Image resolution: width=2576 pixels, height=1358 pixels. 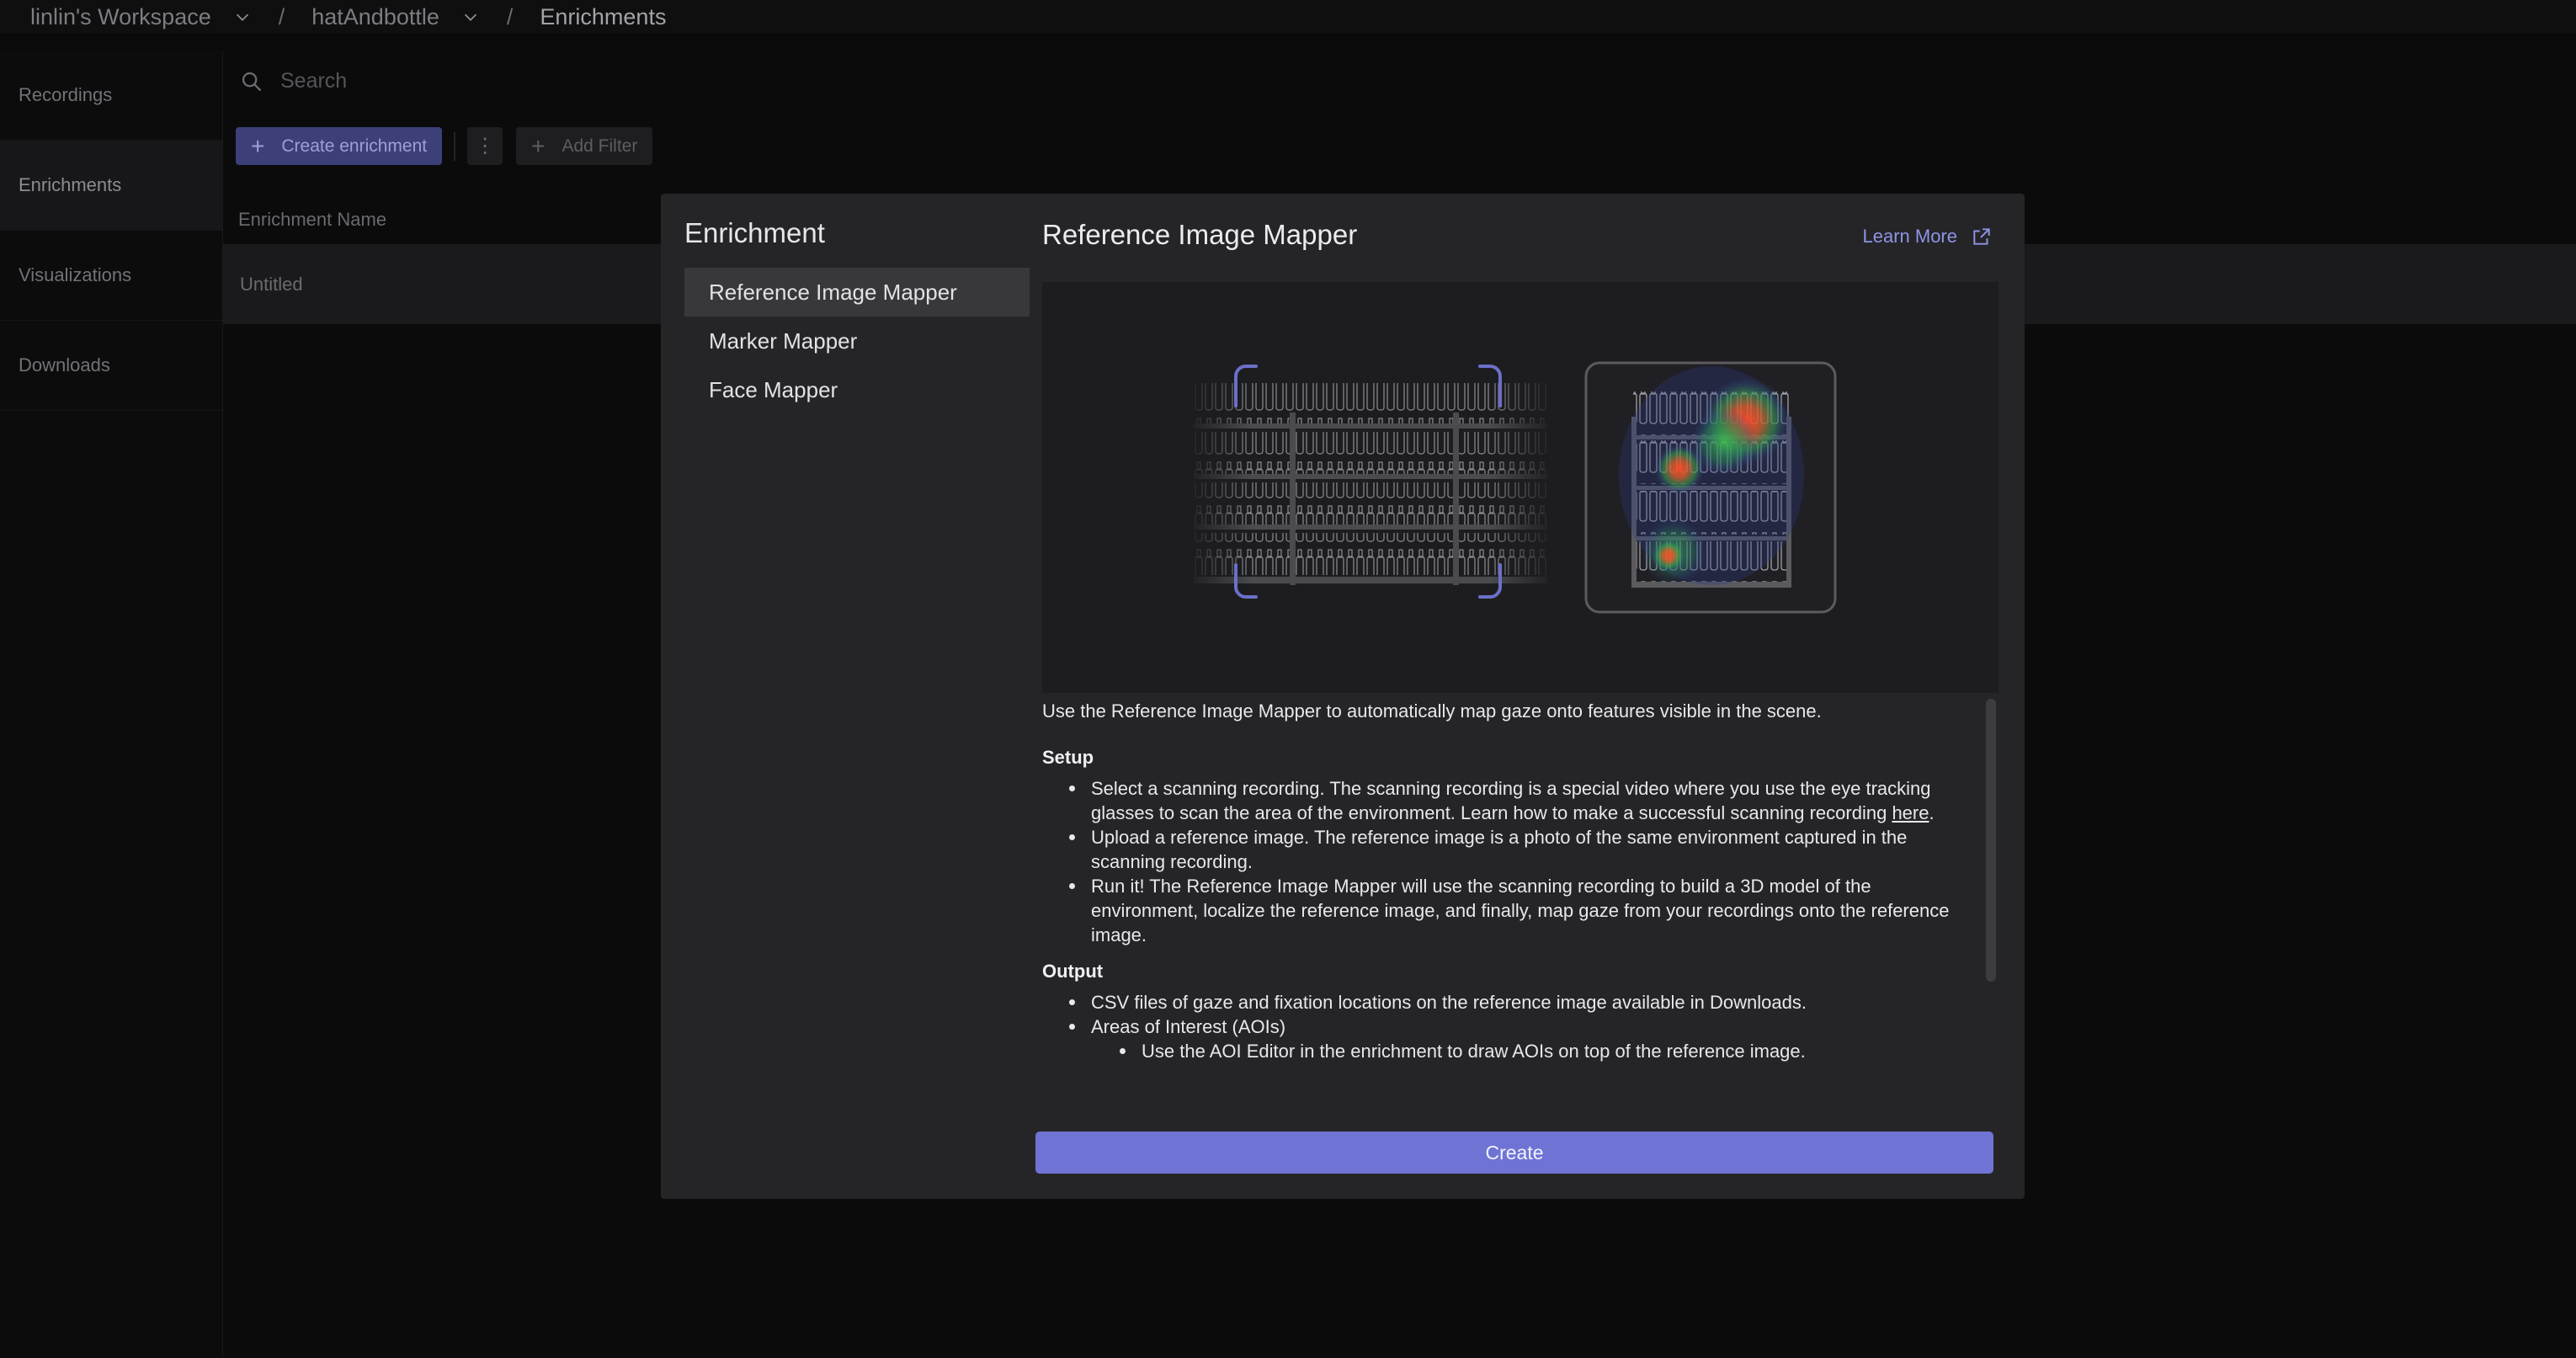 I want to click on workspace-name: linlin's Workspace, so click(x=121, y=16).